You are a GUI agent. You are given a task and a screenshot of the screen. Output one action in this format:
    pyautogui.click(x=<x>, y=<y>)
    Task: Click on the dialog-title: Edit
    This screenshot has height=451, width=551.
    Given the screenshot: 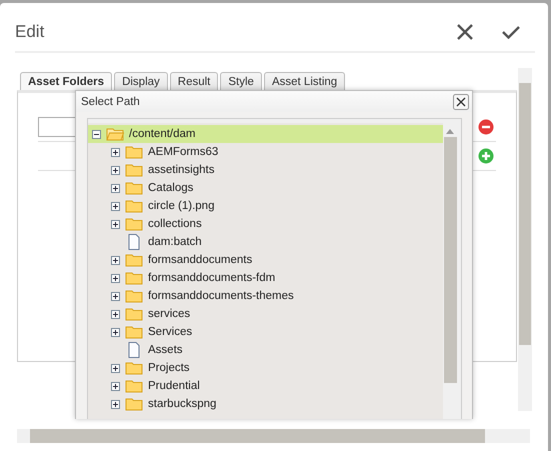 What is the action you would take?
    pyautogui.click(x=30, y=32)
    